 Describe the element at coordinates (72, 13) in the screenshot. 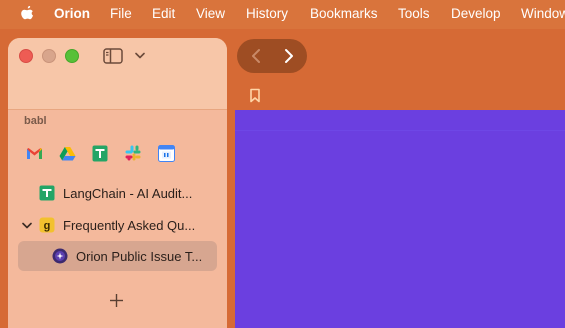

I see `menu-app-name: Orion` at that location.